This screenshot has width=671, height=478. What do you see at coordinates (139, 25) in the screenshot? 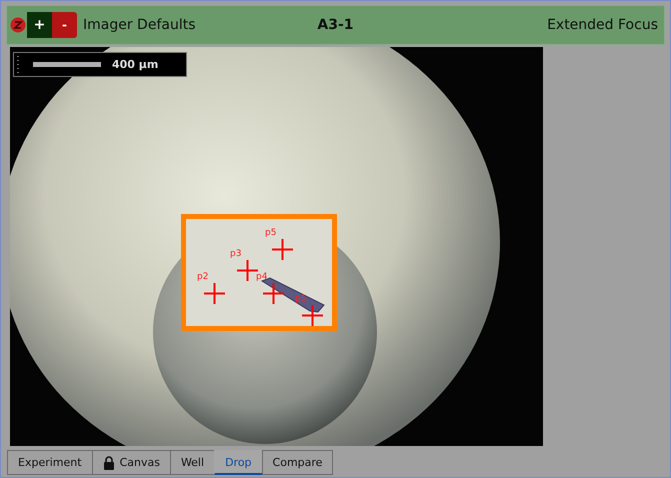
I see `imager-settings-label: Imager Defaults` at bounding box center [139, 25].